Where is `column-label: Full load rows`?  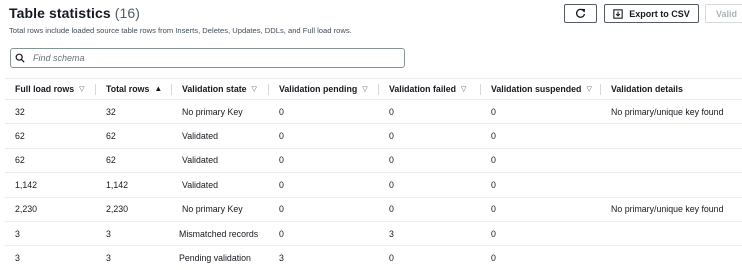 column-label: Full load rows is located at coordinates (45, 89).